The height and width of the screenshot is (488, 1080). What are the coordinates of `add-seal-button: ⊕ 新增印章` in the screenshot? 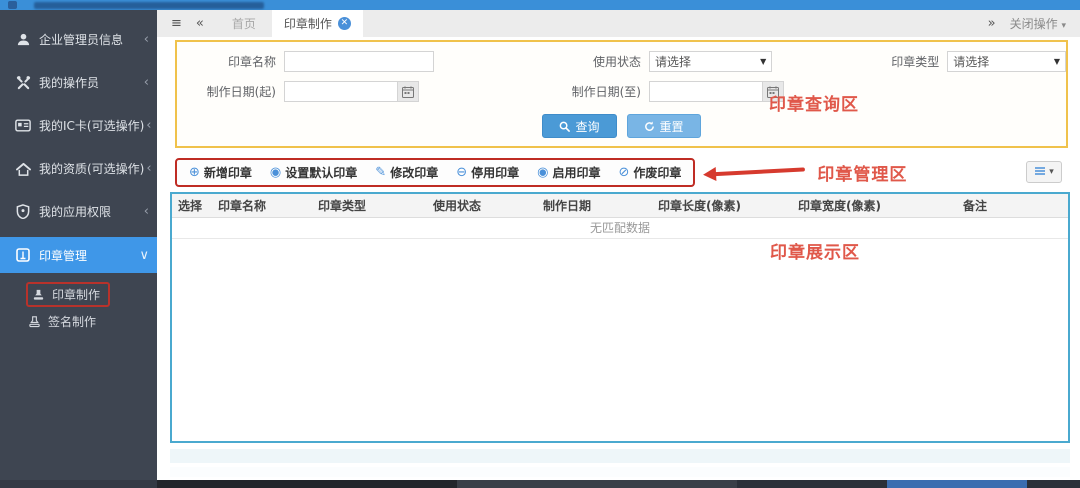 It's located at (220, 172).